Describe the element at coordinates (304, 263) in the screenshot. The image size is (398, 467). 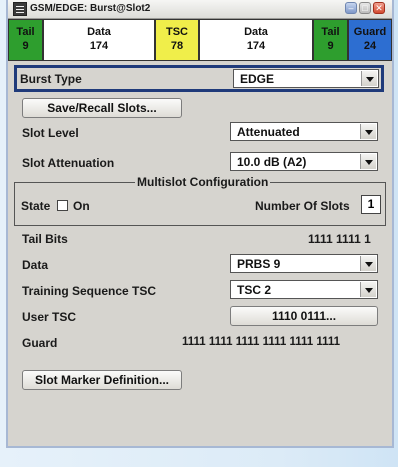
I see `data-dropdown: PRBS 9` at that location.